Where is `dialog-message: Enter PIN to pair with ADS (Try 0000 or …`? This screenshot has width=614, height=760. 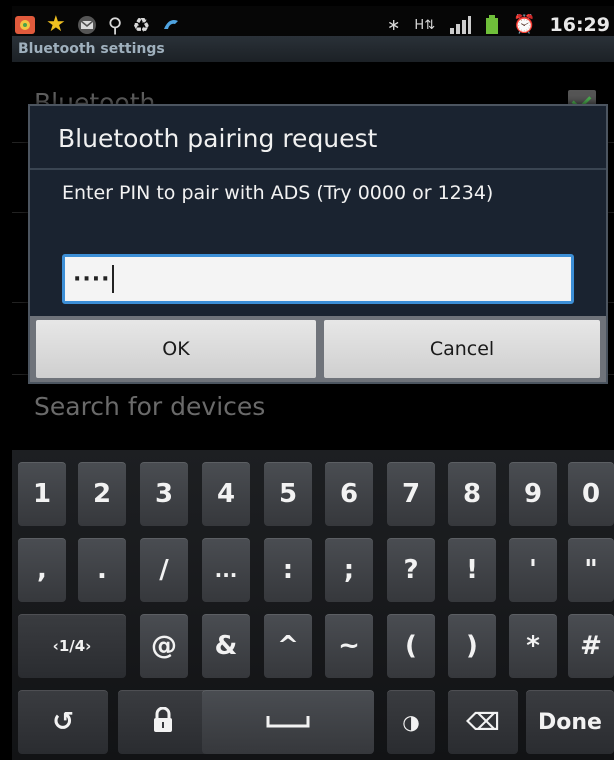 dialog-message: Enter PIN to pair with ADS (Try 0000 or … is located at coordinates (278, 193).